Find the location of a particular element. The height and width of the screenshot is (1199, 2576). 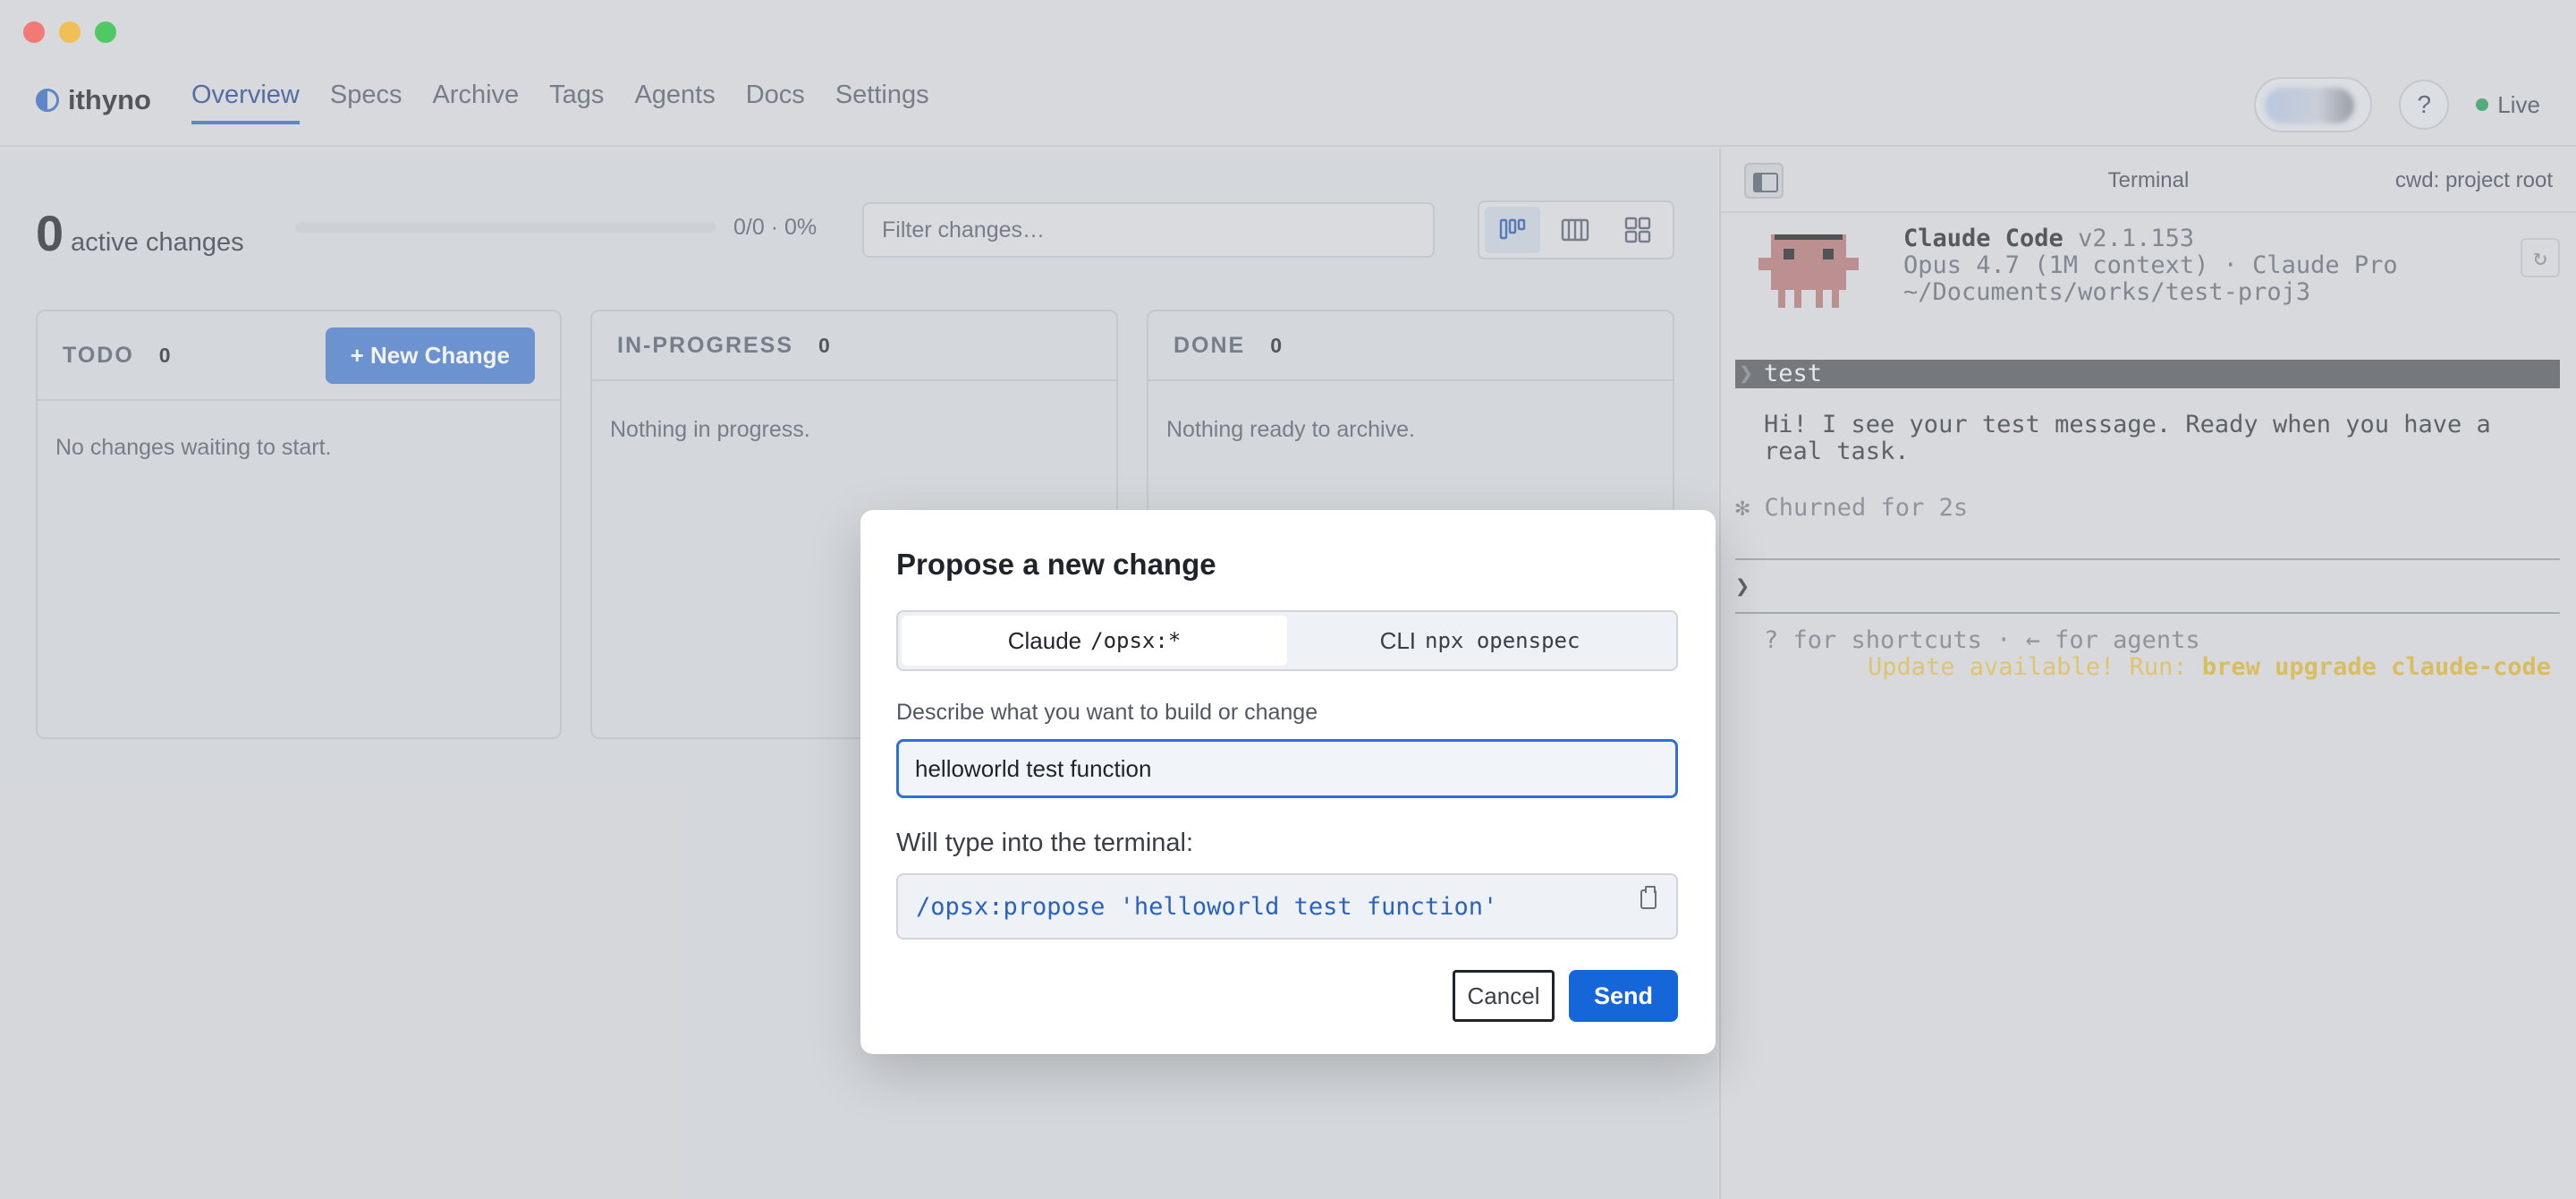

mode-tab-cli: CLI npx openspec is located at coordinates (1480, 641).